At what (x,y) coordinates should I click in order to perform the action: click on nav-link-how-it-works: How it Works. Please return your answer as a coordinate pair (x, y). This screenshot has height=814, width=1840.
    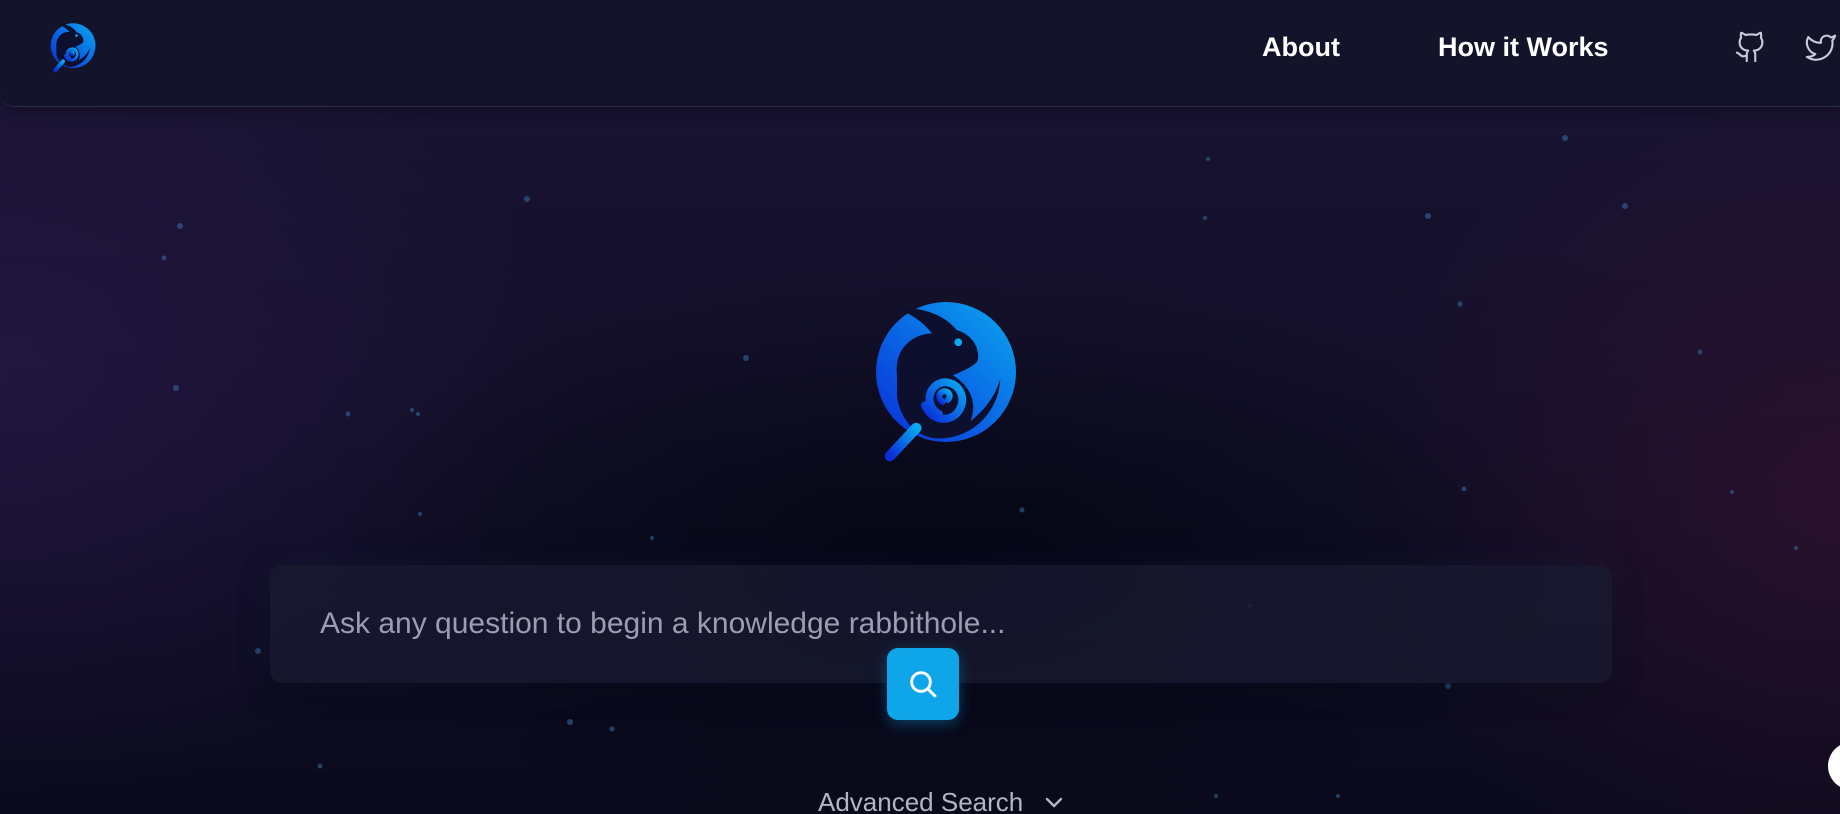
    Looking at the image, I should click on (1523, 47).